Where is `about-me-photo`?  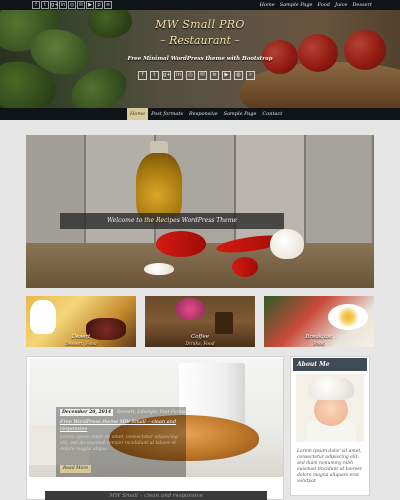
about-me-photo is located at coordinates (330, 408).